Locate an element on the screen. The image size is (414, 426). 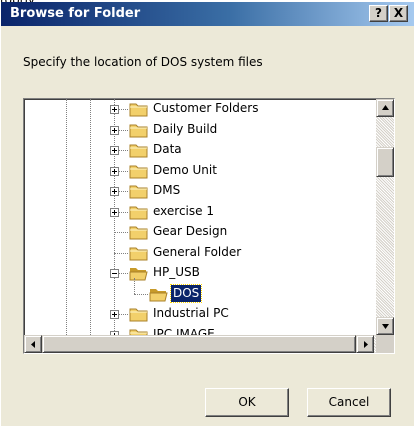
cancel-button: Cancel is located at coordinates (349, 402).